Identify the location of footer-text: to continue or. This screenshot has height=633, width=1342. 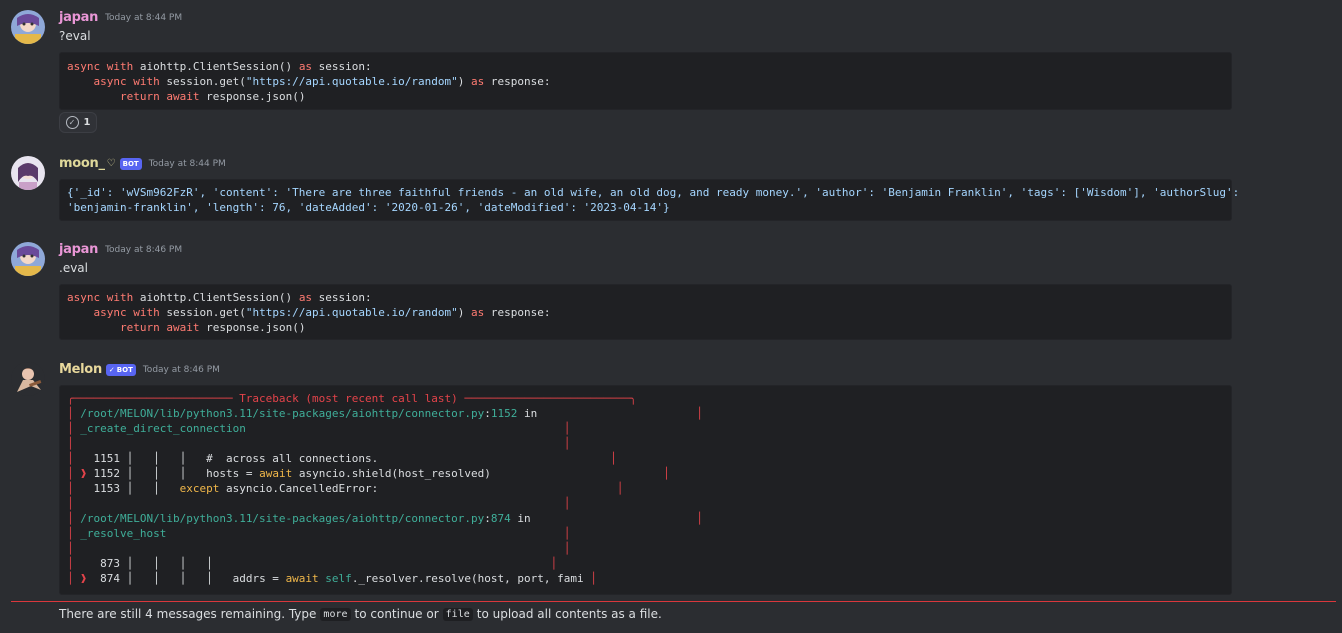
(396, 614).